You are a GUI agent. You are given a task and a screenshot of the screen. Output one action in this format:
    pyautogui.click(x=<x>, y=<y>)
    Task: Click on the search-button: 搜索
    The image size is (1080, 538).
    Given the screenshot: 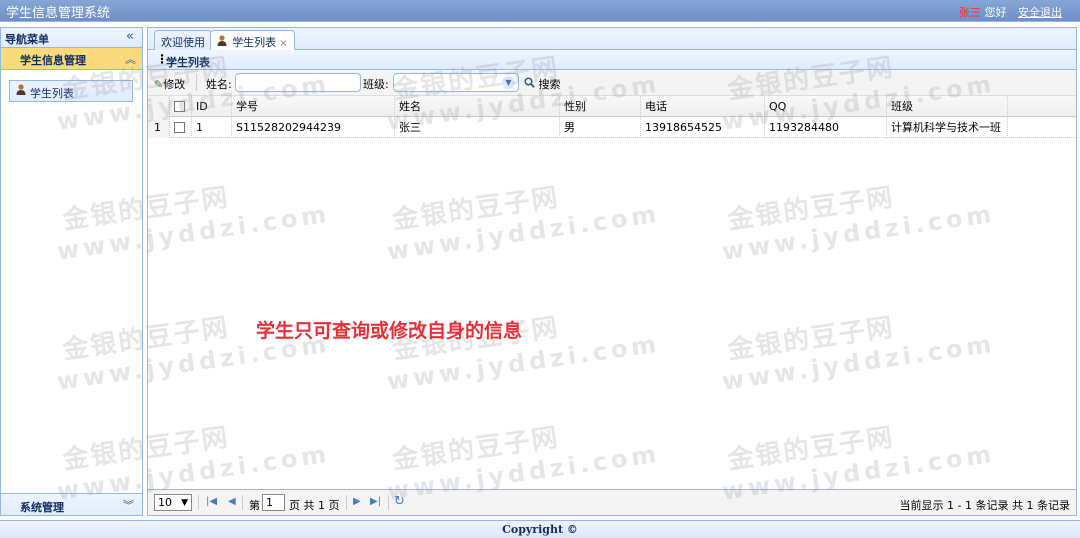 What is the action you would take?
    pyautogui.click(x=542, y=84)
    